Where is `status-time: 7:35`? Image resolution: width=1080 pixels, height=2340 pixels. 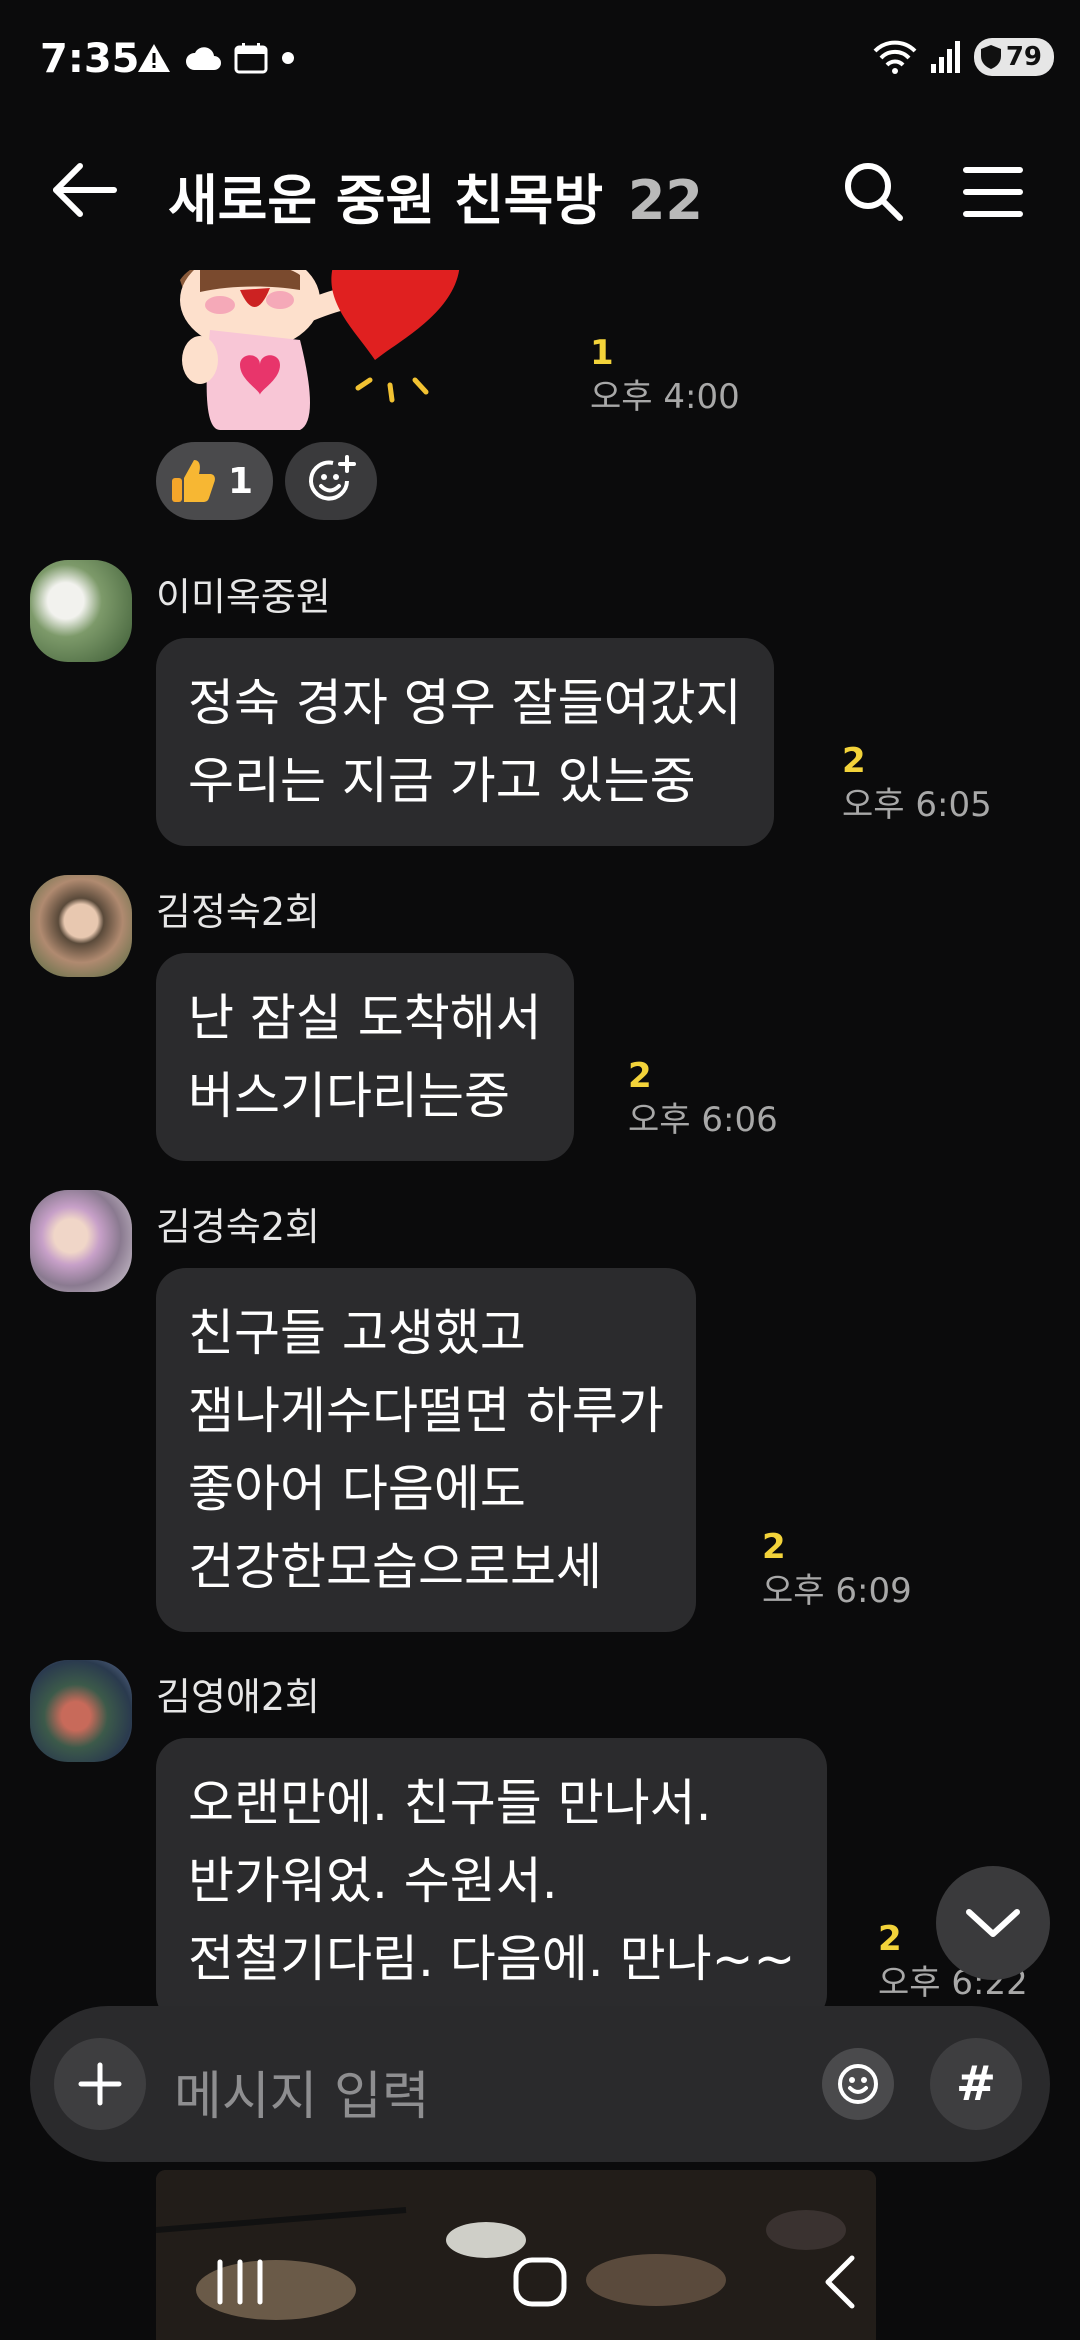 status-time: 7:35 is located at coordinates (90, 59).